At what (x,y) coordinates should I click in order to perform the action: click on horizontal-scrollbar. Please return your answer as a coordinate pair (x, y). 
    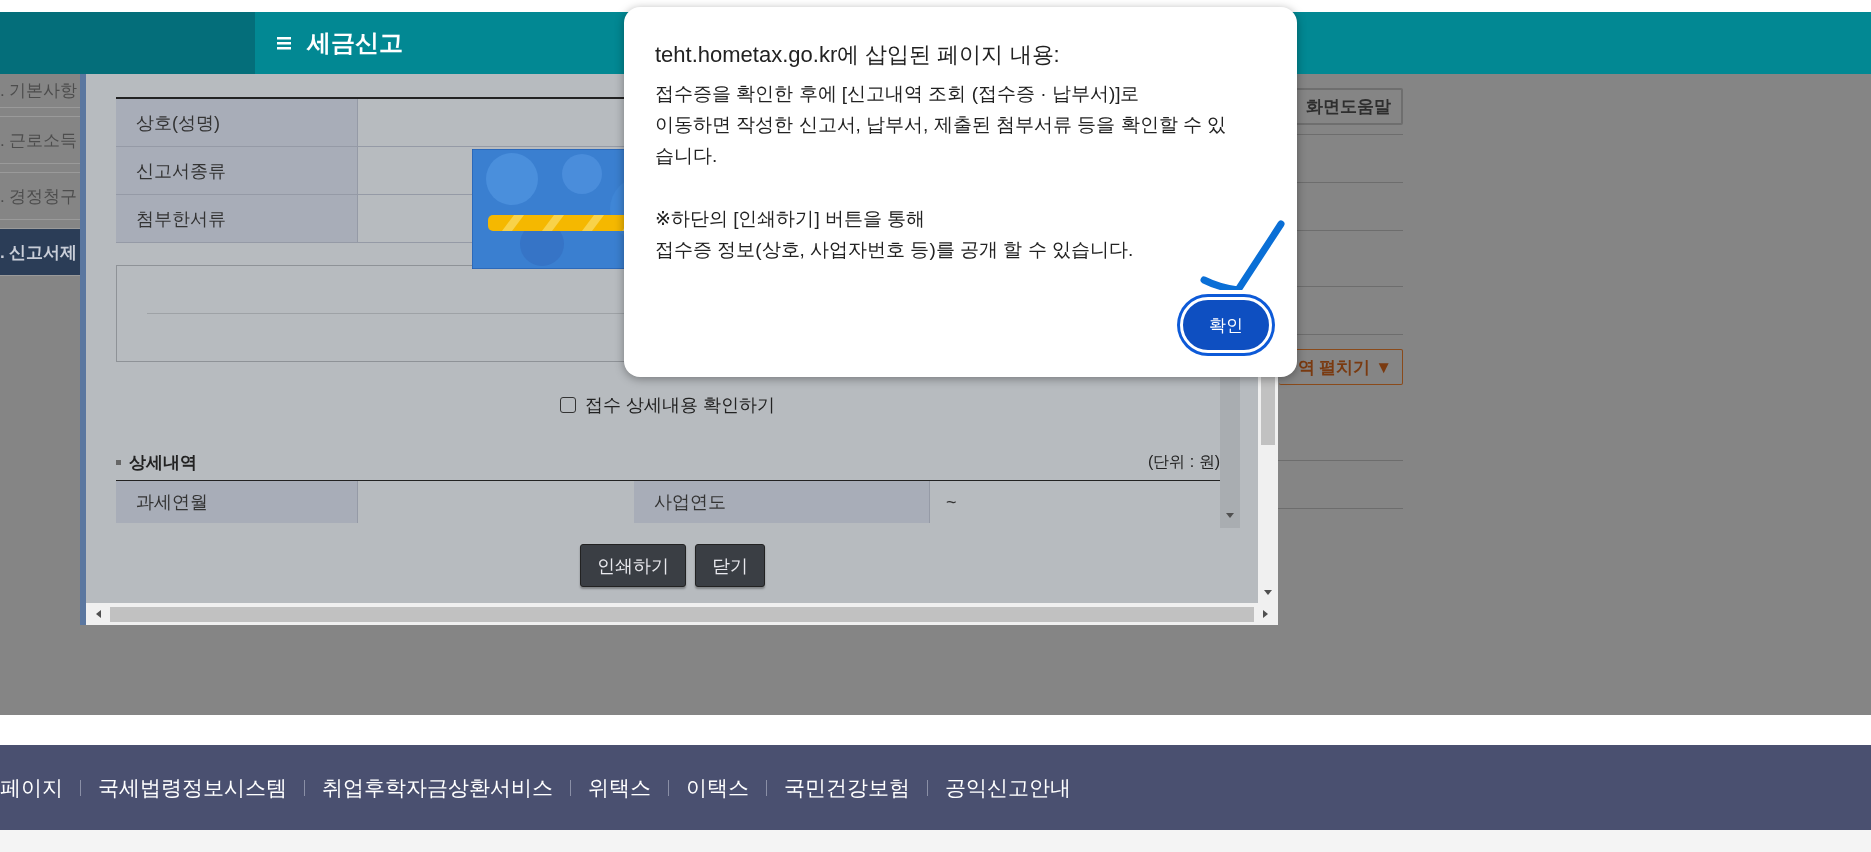
    Looking at the image, I should click on (682, 614).